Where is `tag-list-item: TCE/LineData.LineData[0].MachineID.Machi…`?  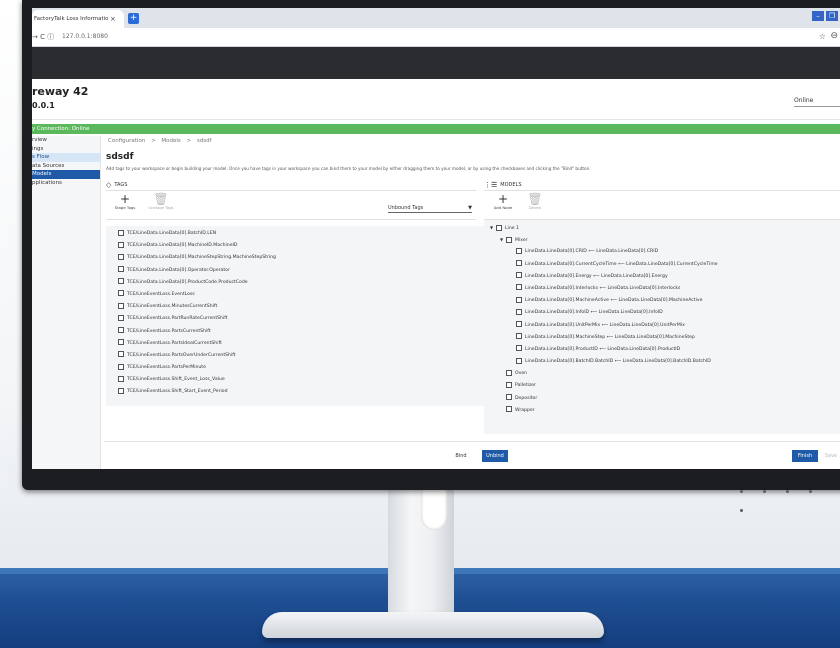
tag-list-item: TCE/LineData.LineData[0].MachineID.Machi… is located at coordinates (303, 246).